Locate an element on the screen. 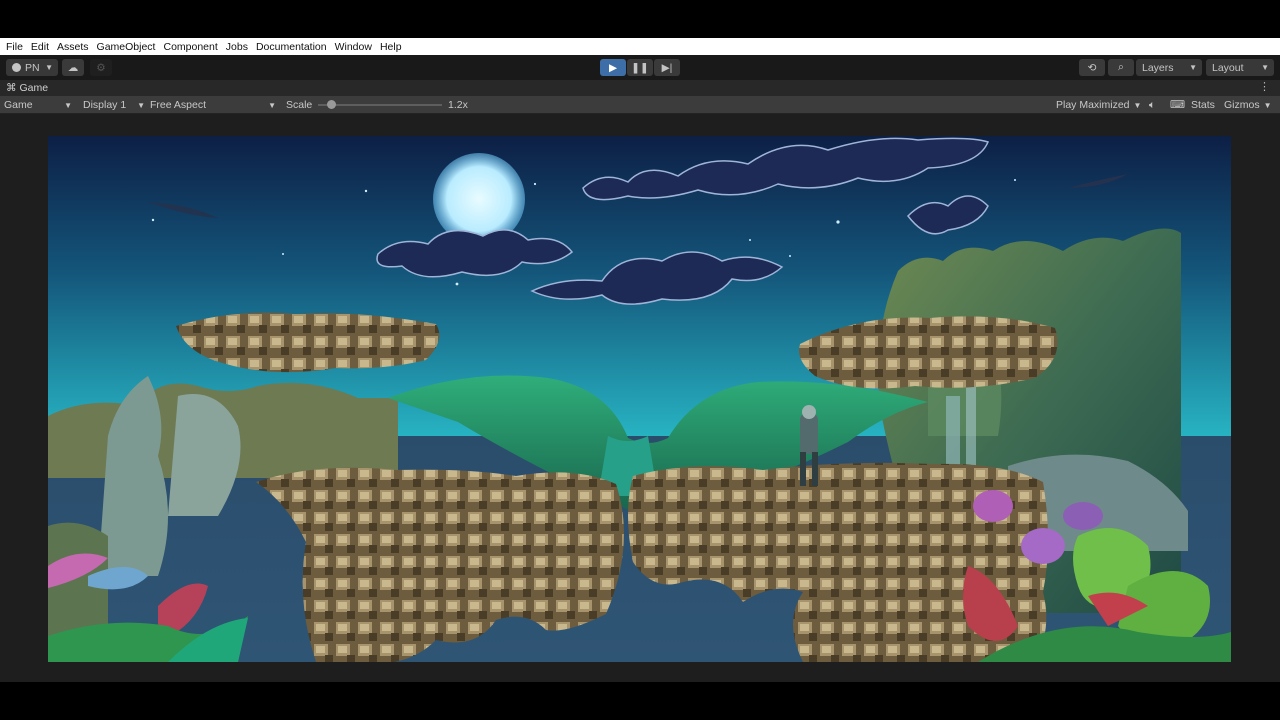  menu-gameobject: GameObject is located at coordinates (126, 47).